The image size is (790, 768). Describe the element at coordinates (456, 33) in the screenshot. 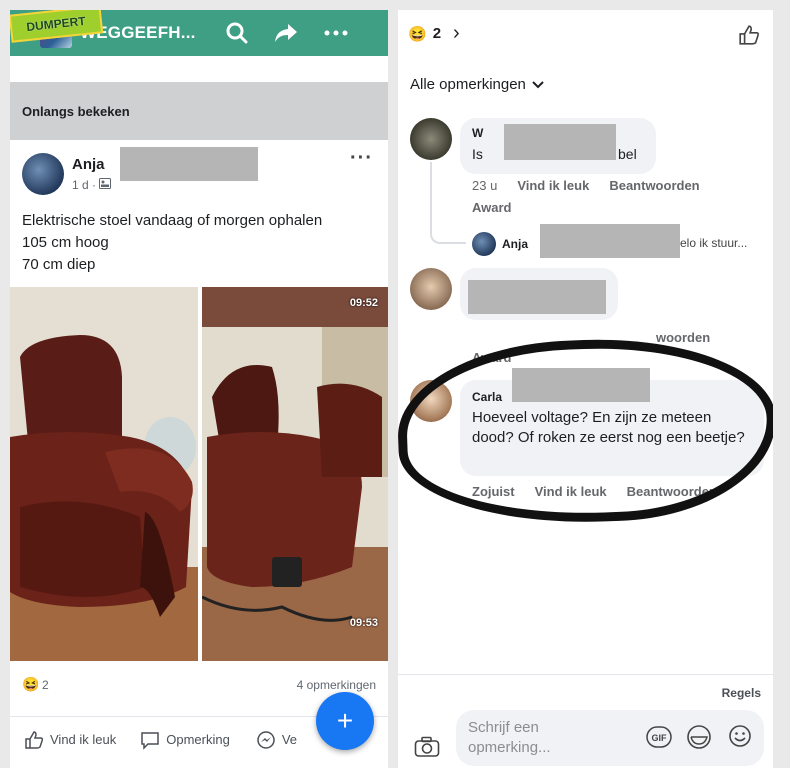

I see `chevron-right-icon: ›` at that location.